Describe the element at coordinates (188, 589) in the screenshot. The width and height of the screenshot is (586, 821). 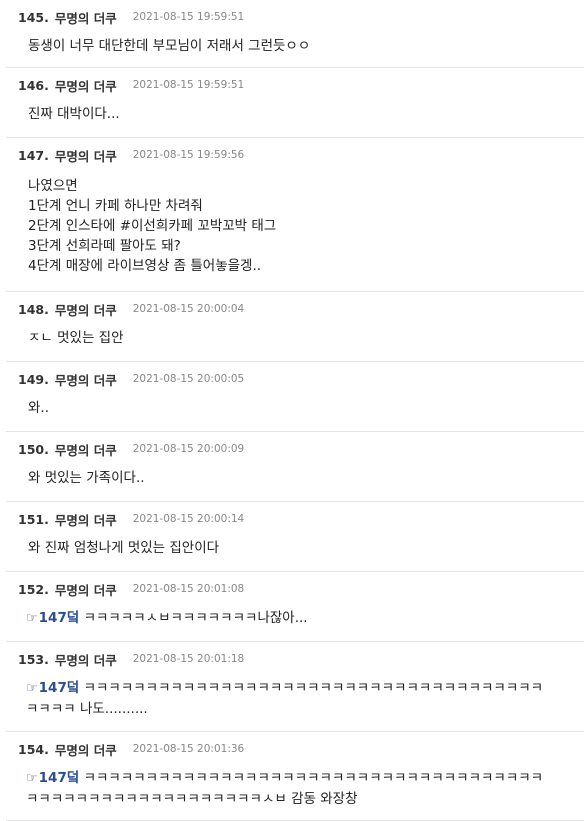
I see `comment-timestamp: 2021-08-15 20:01:08` at that location.